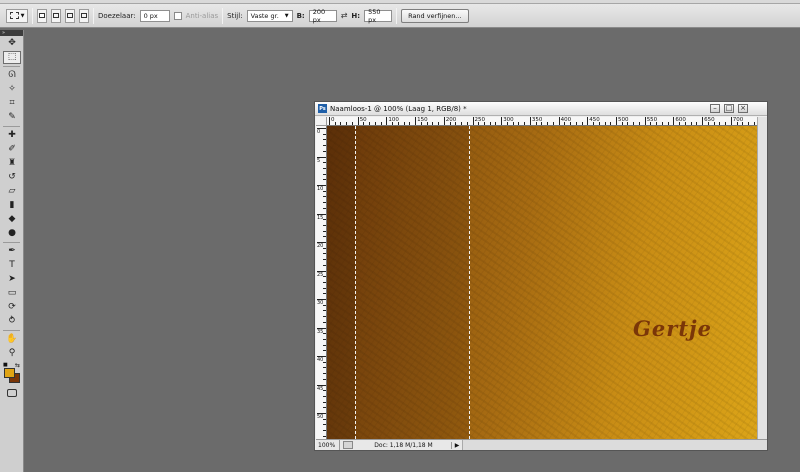 The height and width of the screenshot is (472, 800). What do you see at coordinates (762, 278) in the screenshot?
I see `vertical-scrollbar` at bounding box center [762, 278].